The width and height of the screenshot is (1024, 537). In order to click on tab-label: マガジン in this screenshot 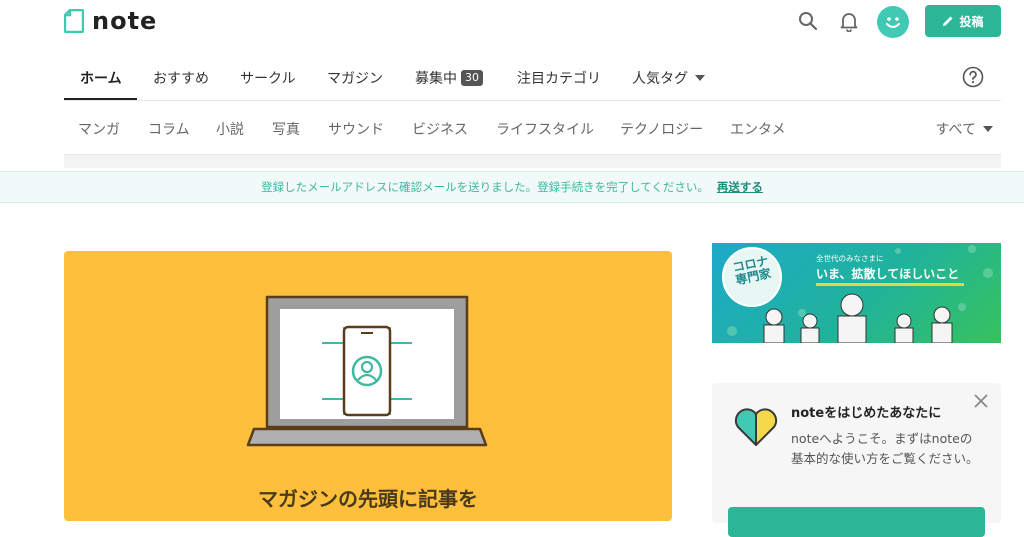, I will do `click(355, 79)`.